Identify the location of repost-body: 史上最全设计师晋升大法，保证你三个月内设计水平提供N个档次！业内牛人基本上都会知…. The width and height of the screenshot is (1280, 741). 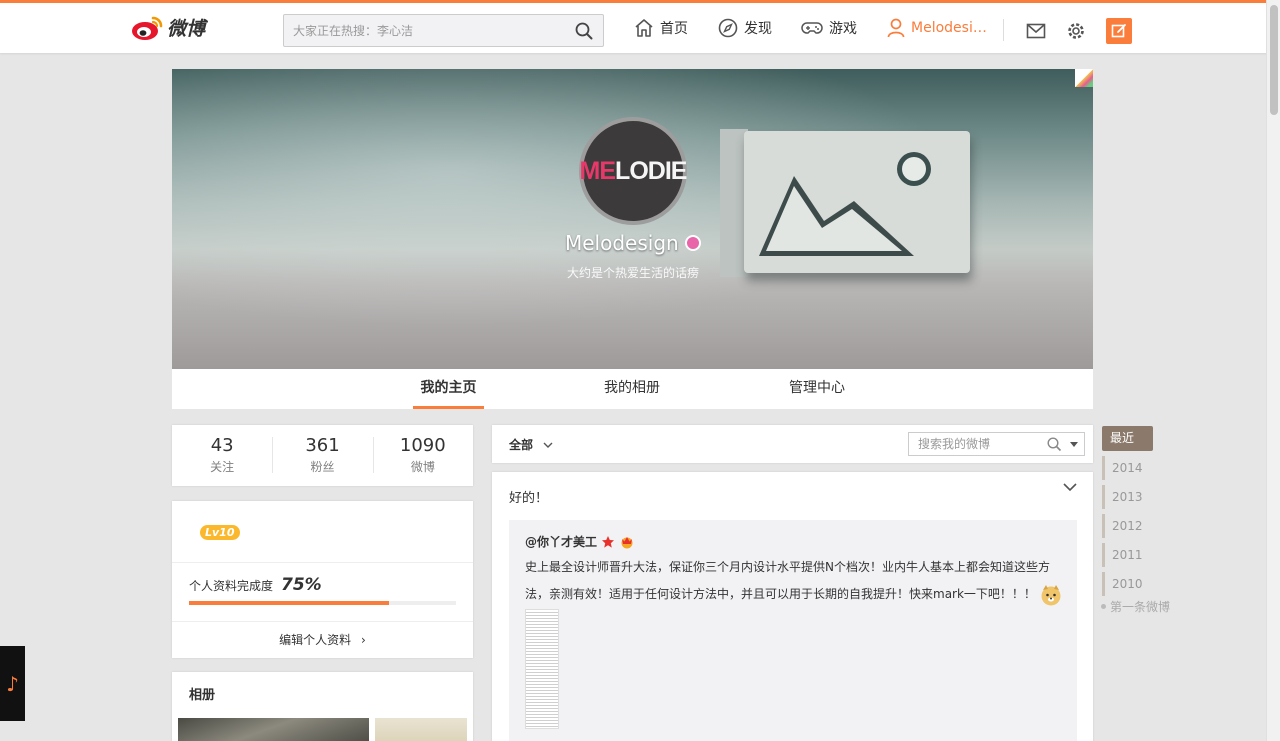
(795, 581).